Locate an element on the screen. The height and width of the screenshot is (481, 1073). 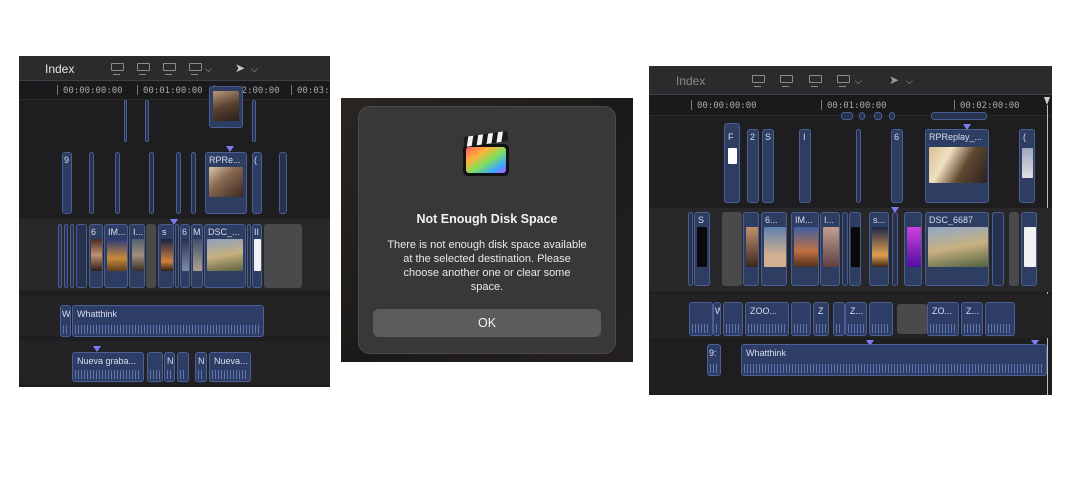
primary-clip: M is located at coordinates (197, 256).